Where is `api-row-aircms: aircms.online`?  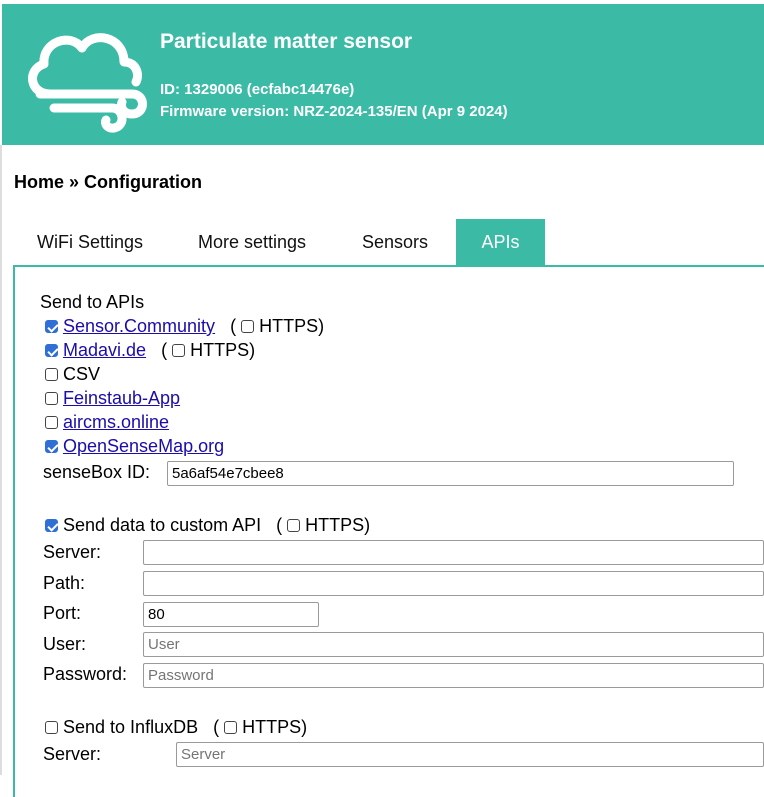 api-row-aircms: aircms.online is located at coordinates (107, 422).